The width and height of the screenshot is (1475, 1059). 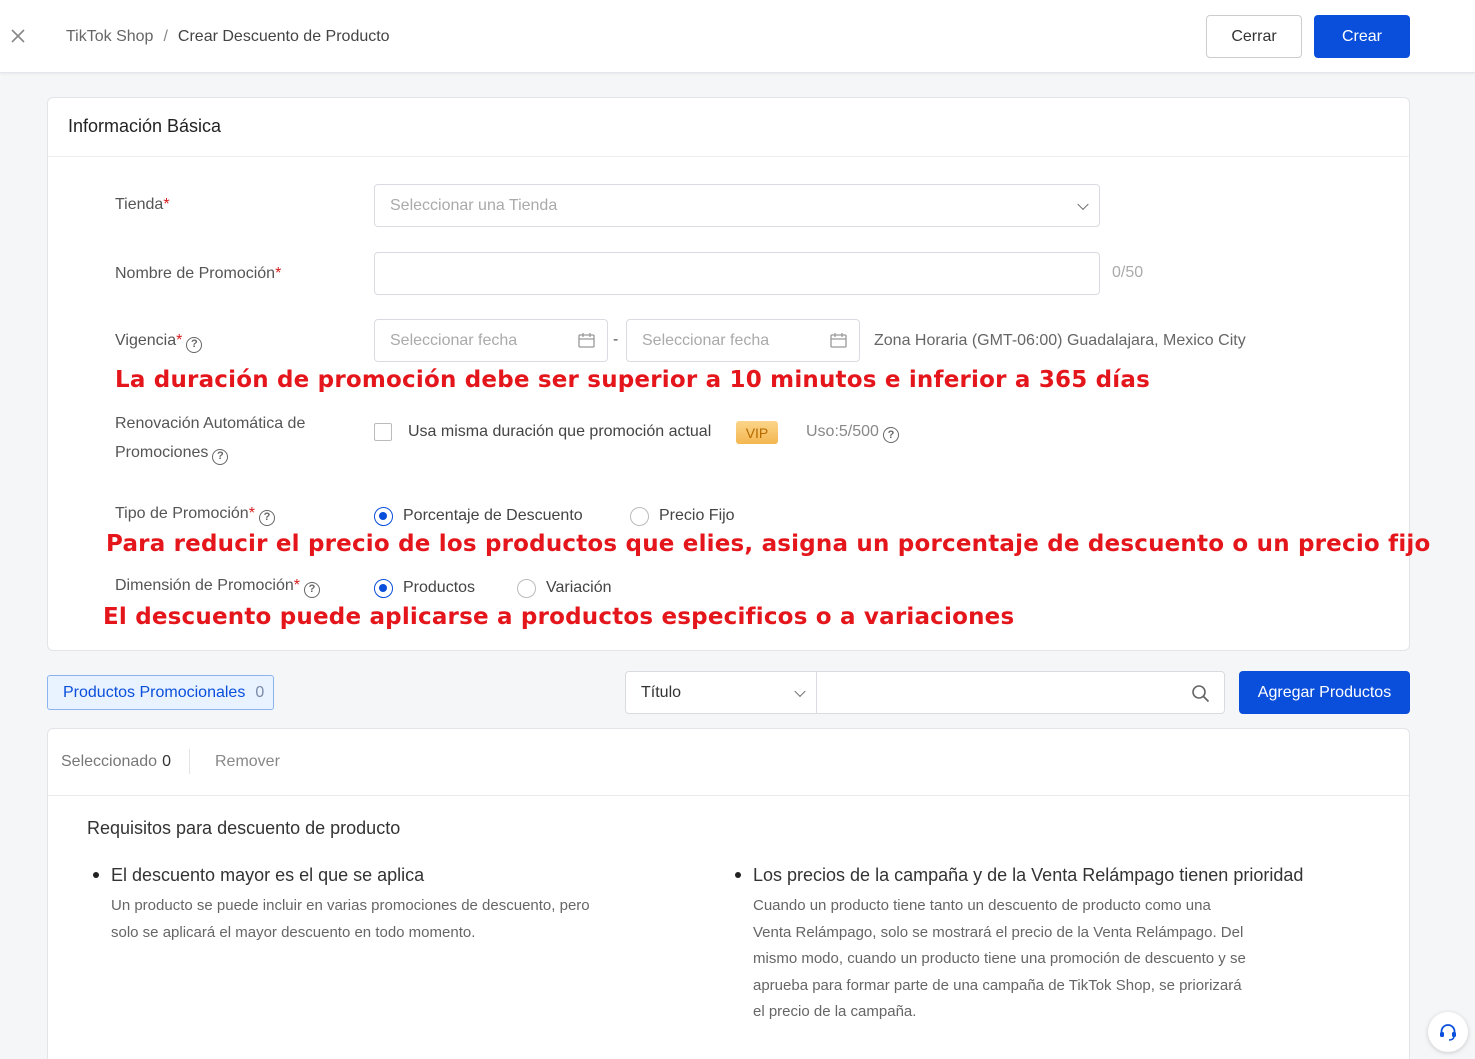 I want to click on breadcrumb: TikTok Shop / Crear Descuento de Producto, so click(x=228, y=37).